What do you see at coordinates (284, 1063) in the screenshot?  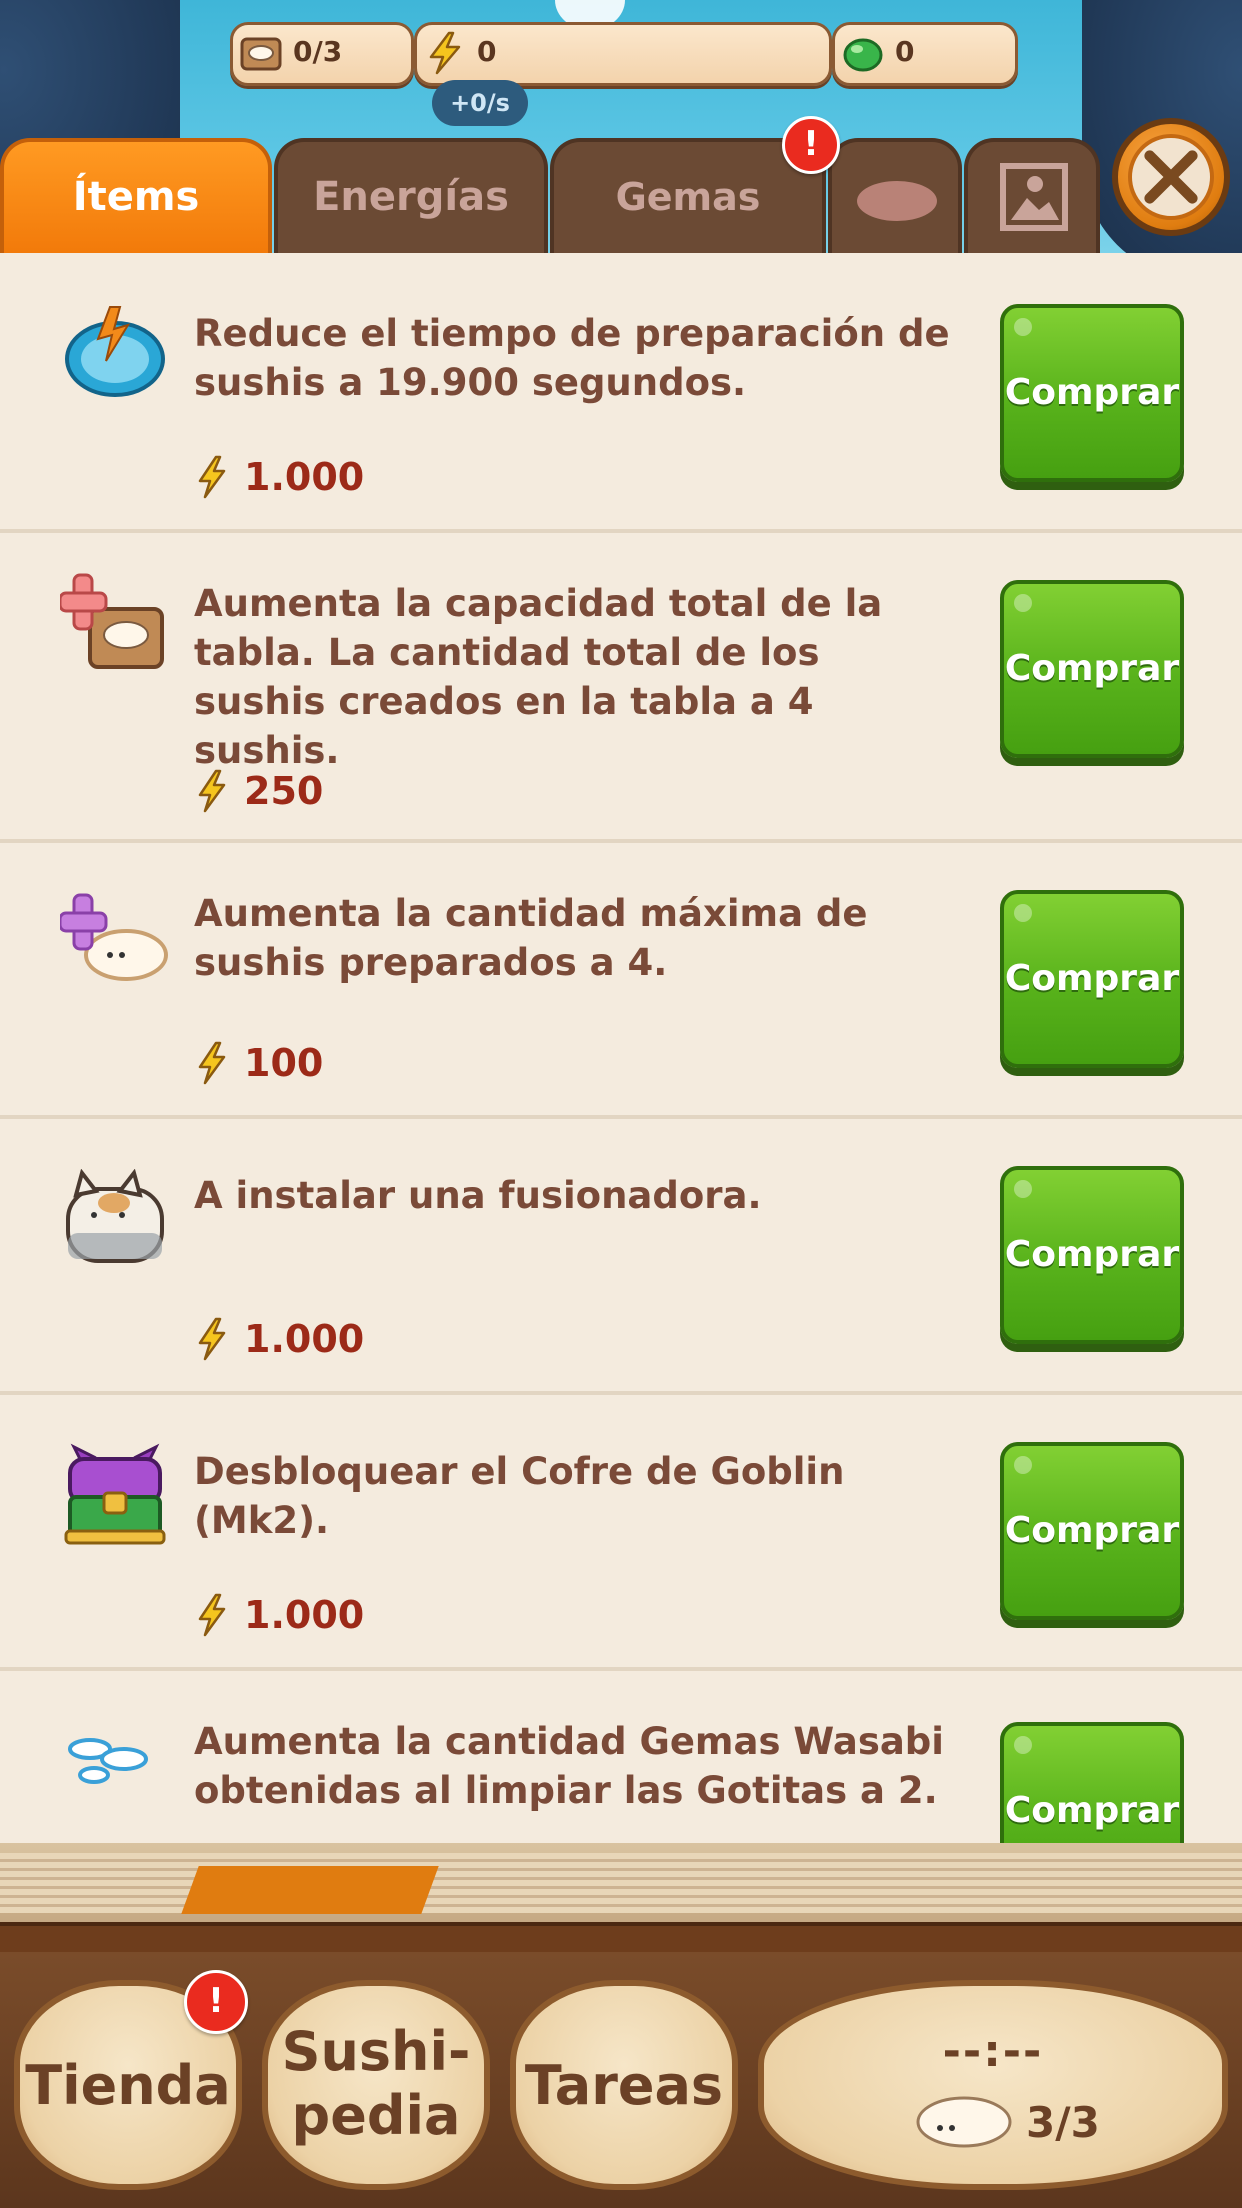 I see `item-price-value: 100` at bounding box center [284, 1063].